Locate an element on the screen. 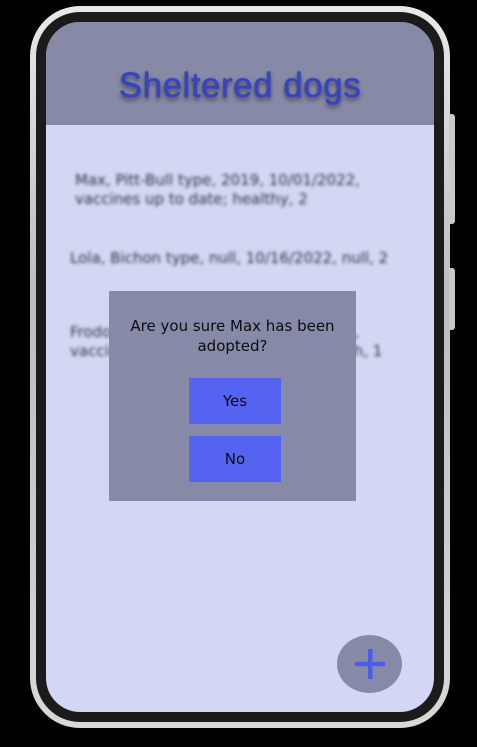  volume-button is located at coordinates (452, 169).